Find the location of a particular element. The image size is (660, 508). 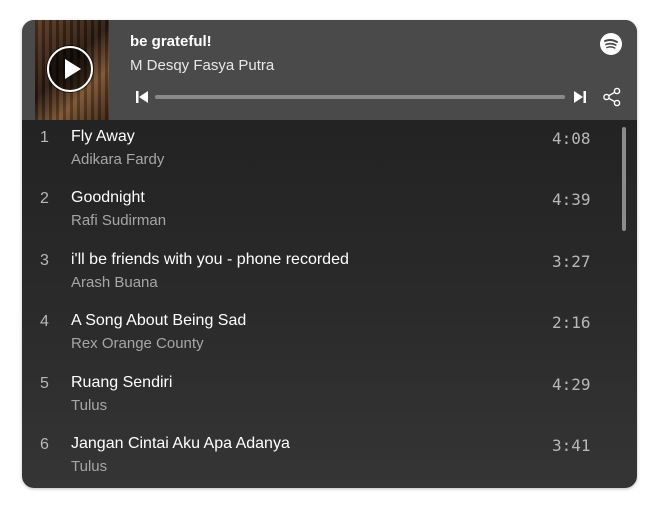

track-duration: 4:08 is located at coordinates (571, 138).